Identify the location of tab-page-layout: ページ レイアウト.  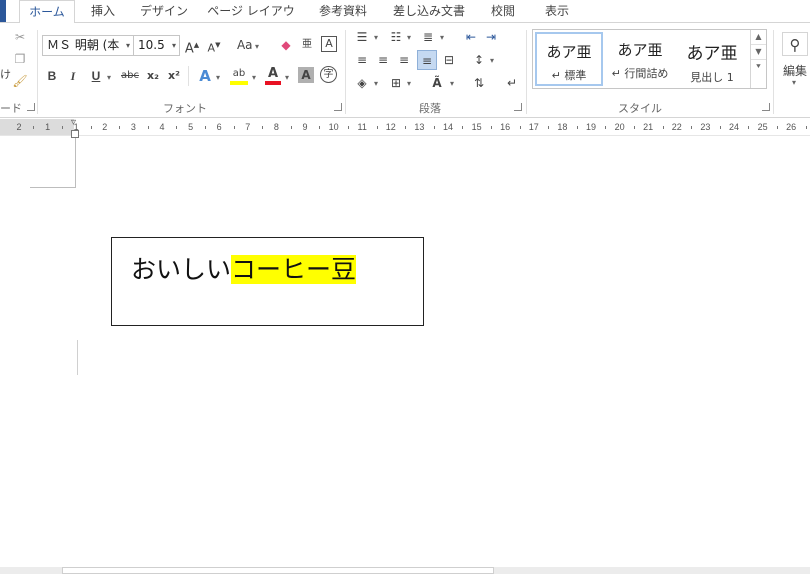
(251, 20).